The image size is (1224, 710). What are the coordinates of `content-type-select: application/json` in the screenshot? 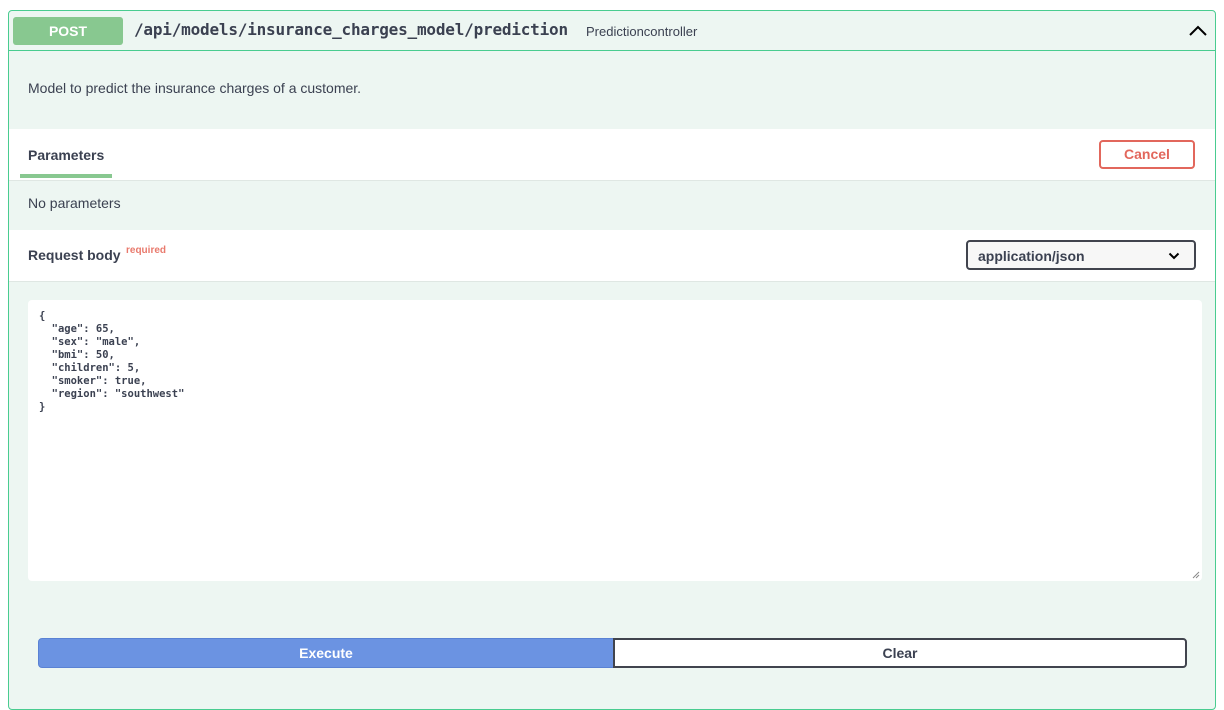 It's located at (1081, 255).